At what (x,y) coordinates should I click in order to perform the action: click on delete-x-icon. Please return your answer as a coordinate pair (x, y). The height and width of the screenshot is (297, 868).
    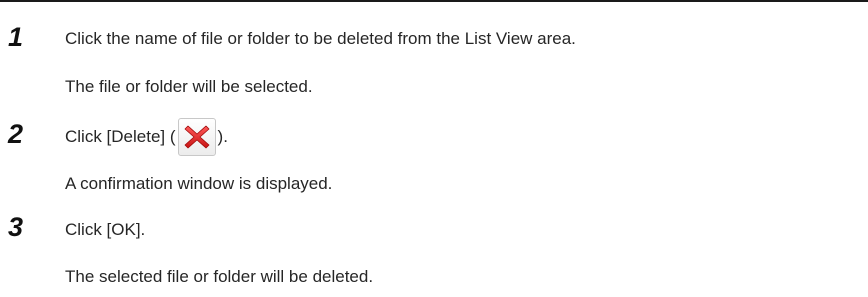
    Looking at the image, I should click on (196, 136).